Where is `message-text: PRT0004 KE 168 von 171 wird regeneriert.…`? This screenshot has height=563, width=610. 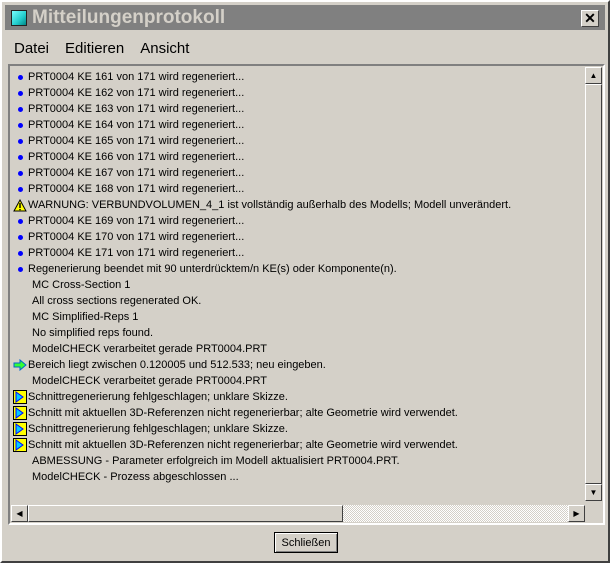
message-text: PRT0004 KE 168 von 171 wird regeneriert.… is located at coordinates (136, 189).